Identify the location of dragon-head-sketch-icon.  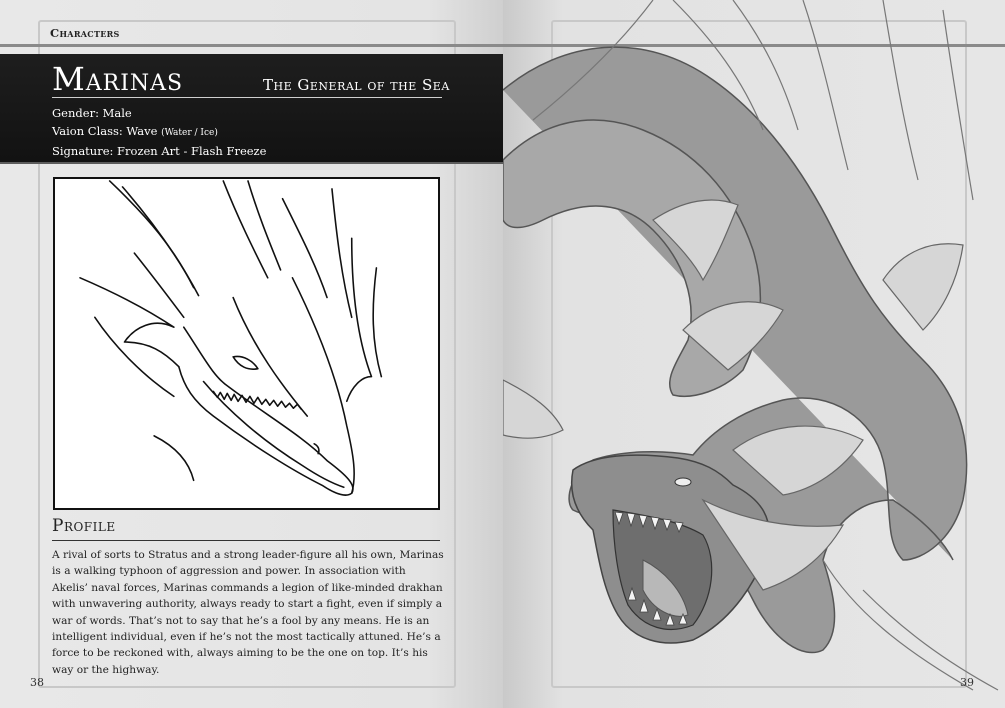
(231, 338).